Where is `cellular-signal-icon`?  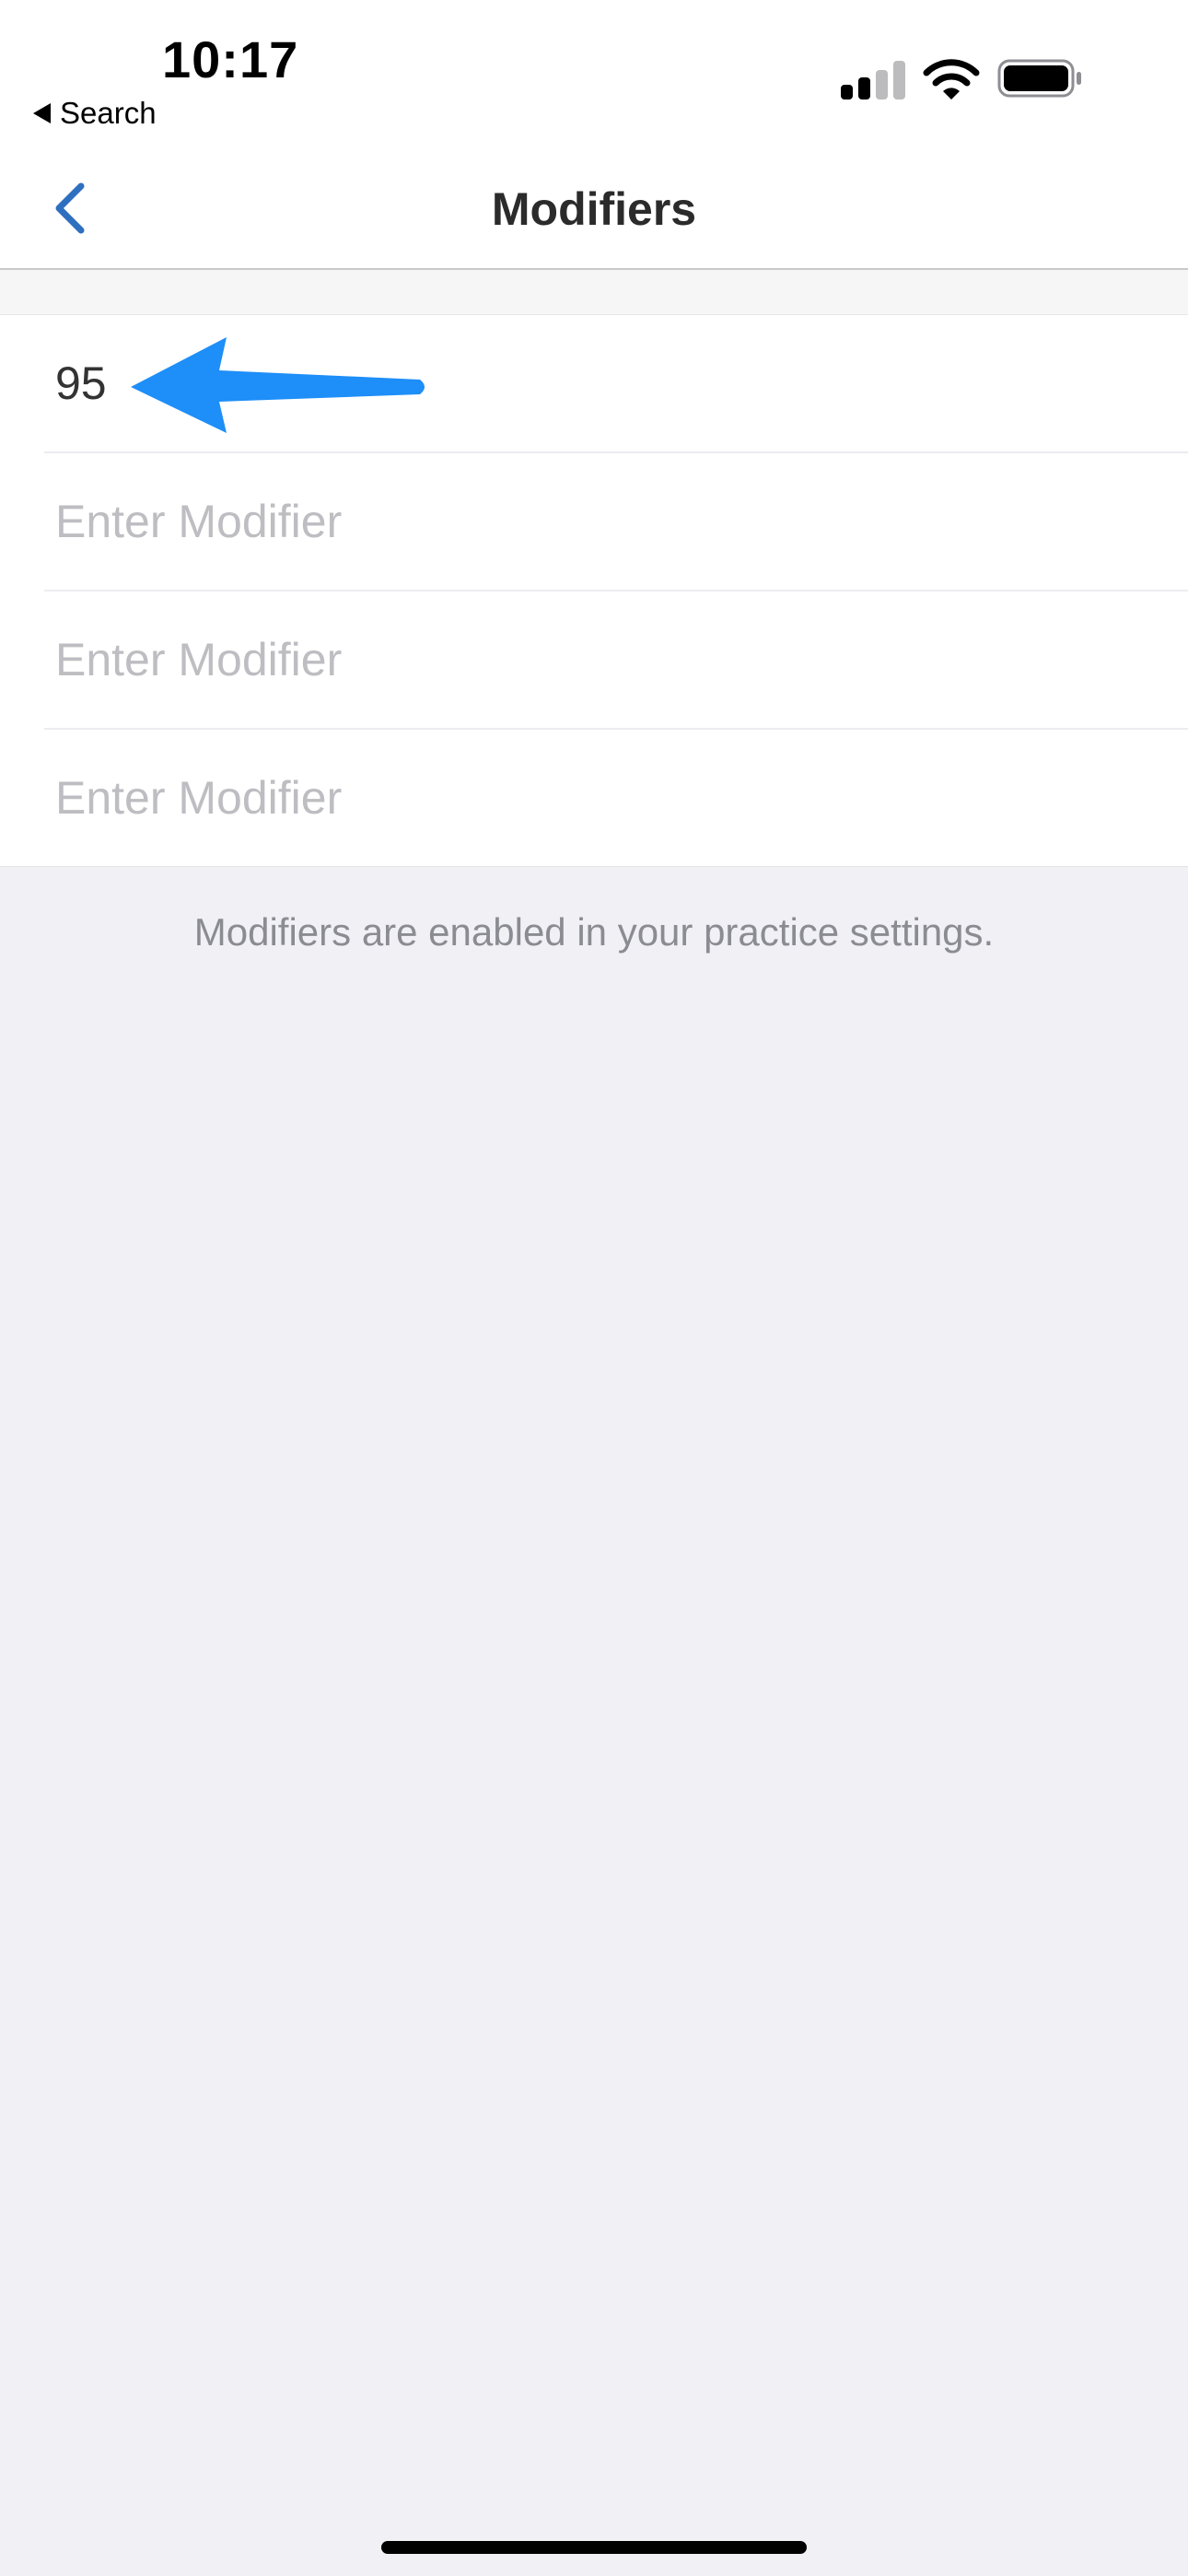 cellular-signal-icon is located at coordinates (873, 79).